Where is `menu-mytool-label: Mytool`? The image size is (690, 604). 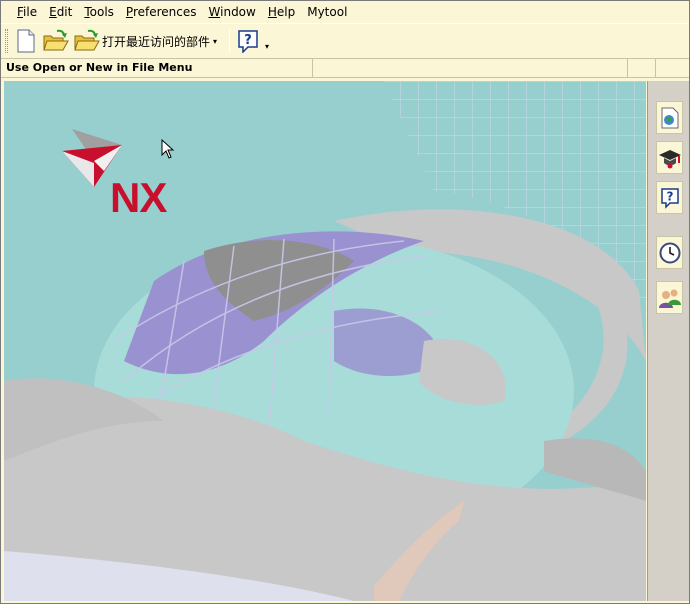 menu-mytool-label: Mytool is located at coordinates (327, 12).